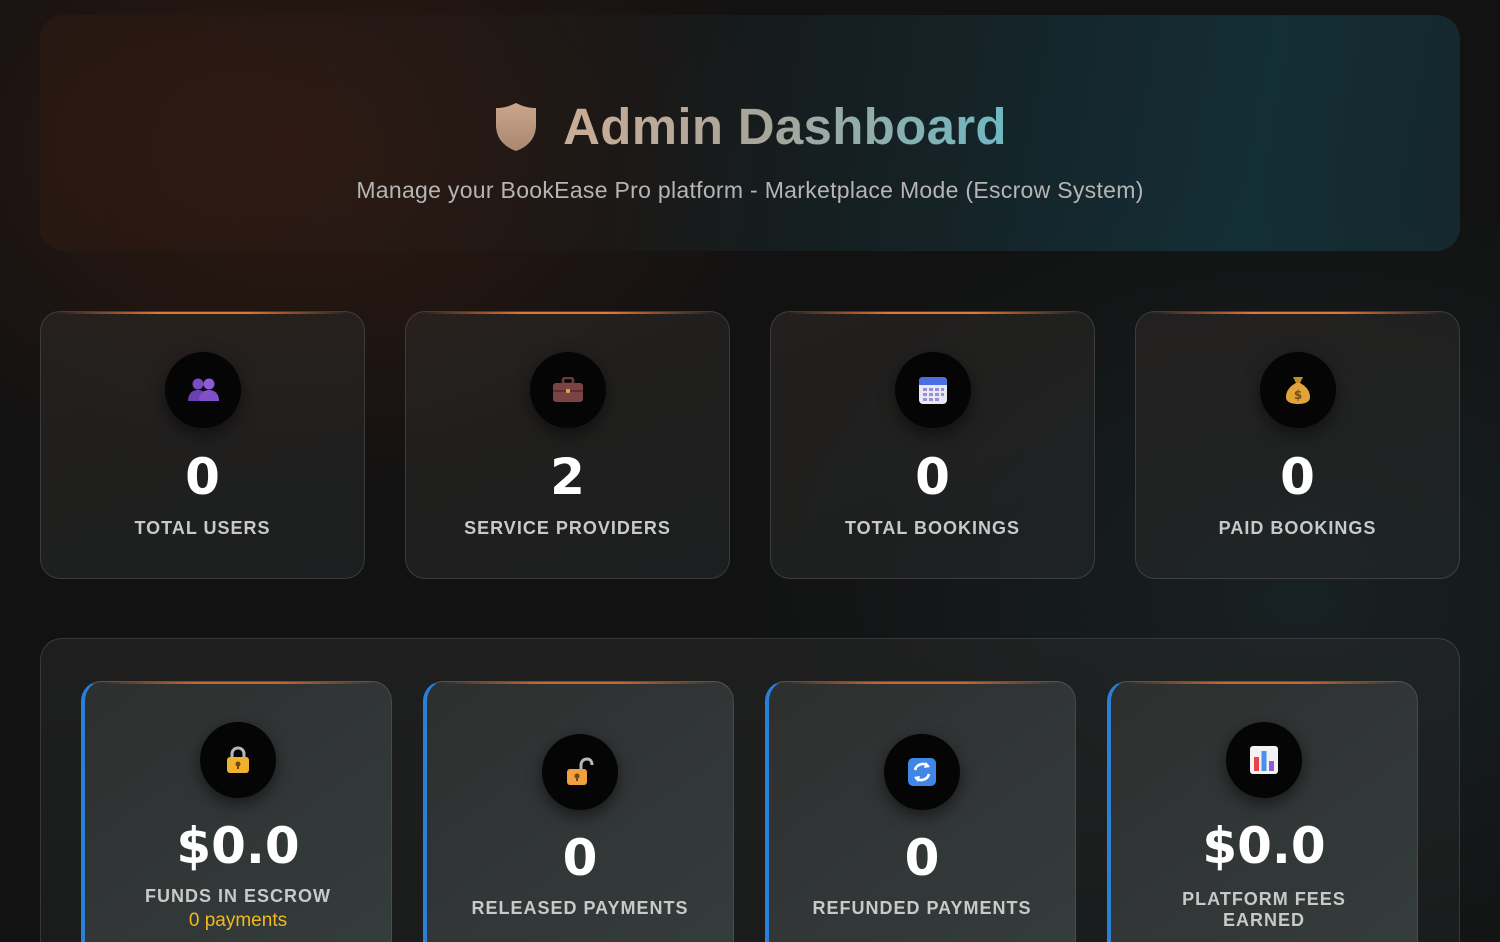  Describe the element at coordinates (567, 528) in the screenshot. I see `stat-label: SERVICE PROVIDERS` at that location.